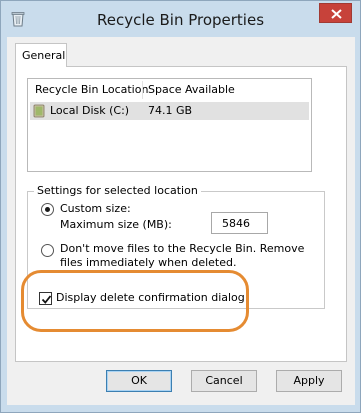  What do you see at coordinates (47, 209) in the screenshot?
I see `custom-size-radio` at bounding box center [47, 209].